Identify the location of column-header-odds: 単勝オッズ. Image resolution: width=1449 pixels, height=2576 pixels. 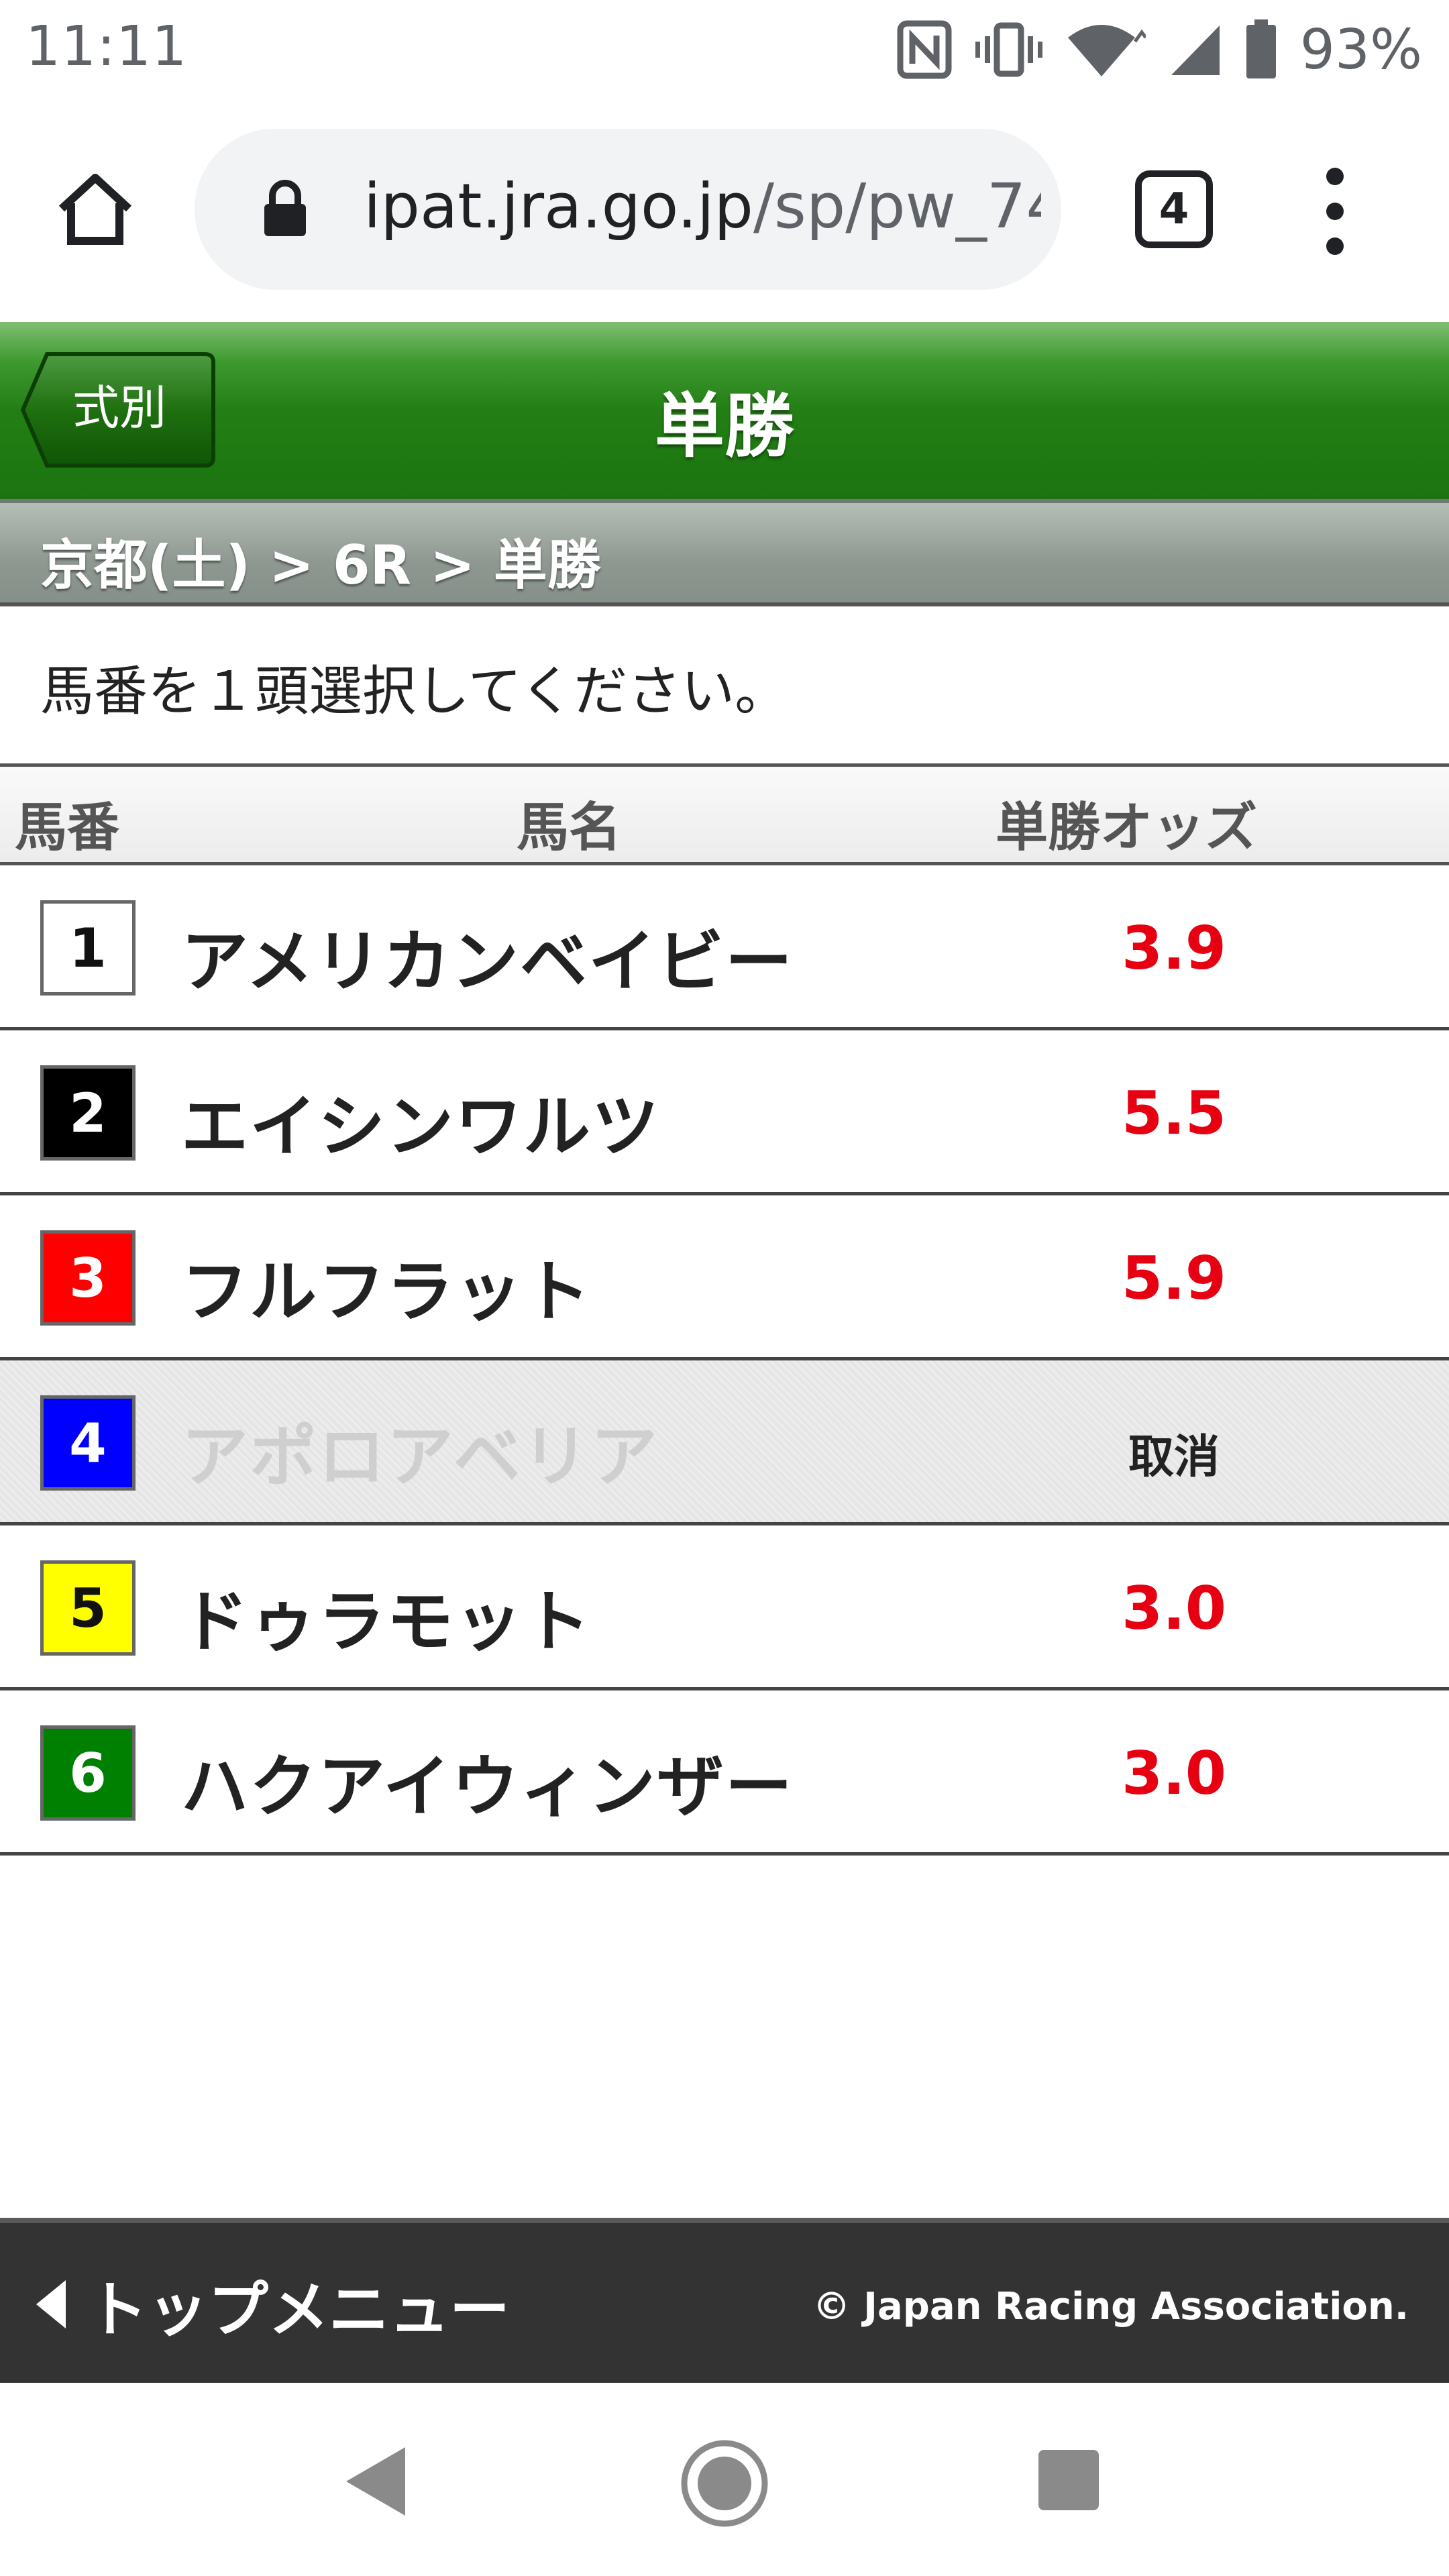
(1127, 828).